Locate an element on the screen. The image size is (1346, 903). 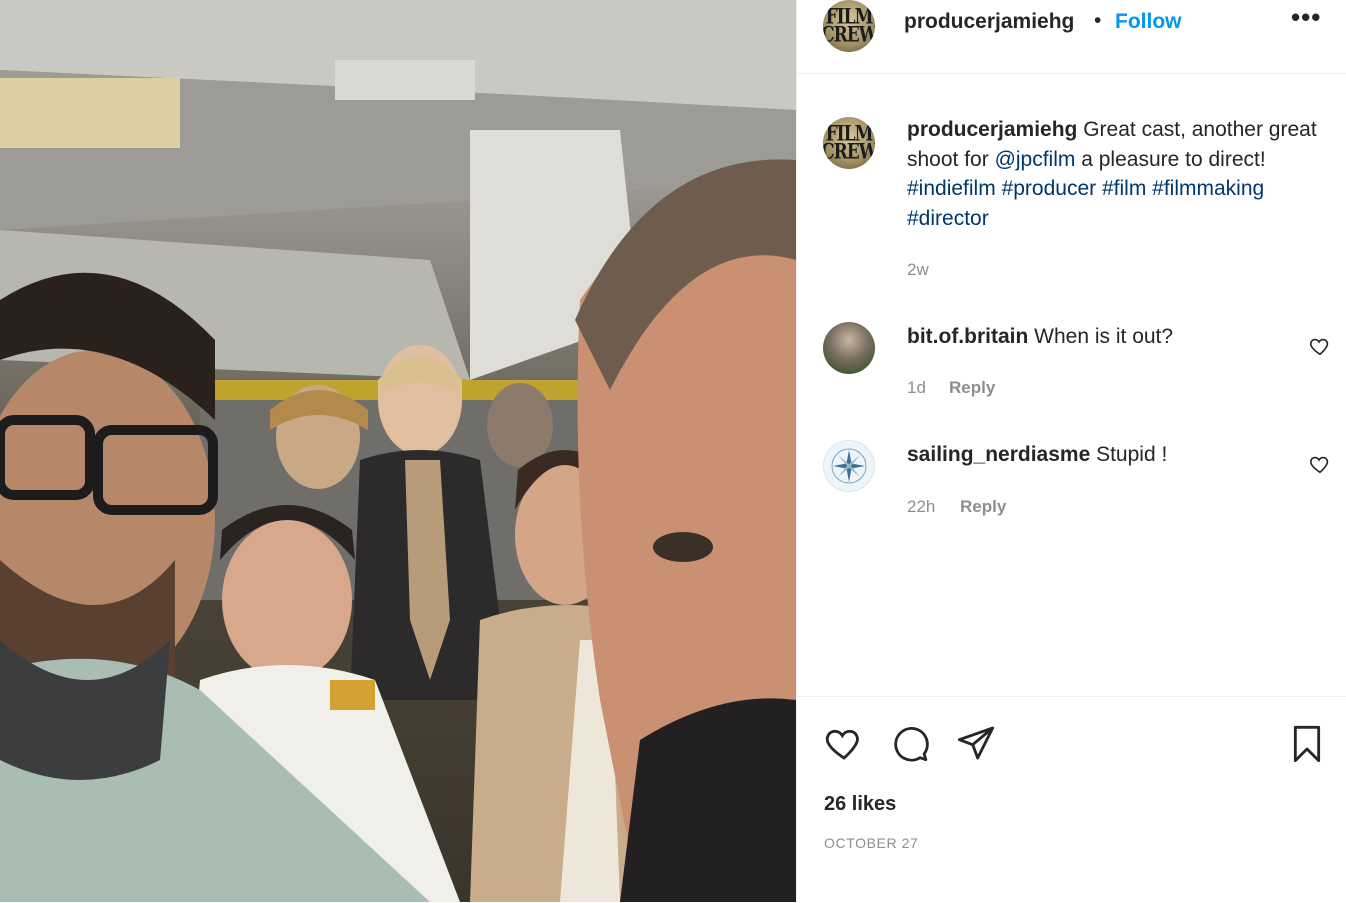
comment-item: bit.of.britain When is it out? is located at coordinates (1040, 337).